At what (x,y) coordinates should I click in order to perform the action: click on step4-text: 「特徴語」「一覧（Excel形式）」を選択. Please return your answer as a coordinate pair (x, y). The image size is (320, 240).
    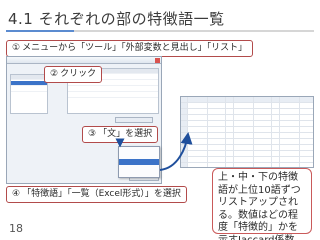
    Looking at the image, I should click on (101, 194).